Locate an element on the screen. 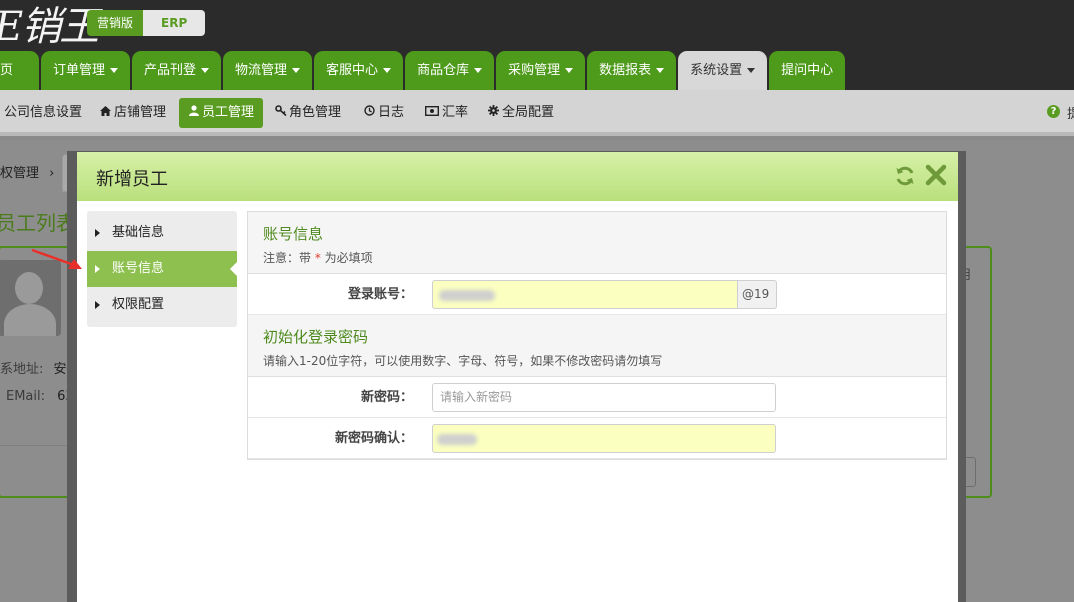 This screenshot has width=1074, height=602. subnav-label: 店铺管理 is located at coordinates (140, 112).